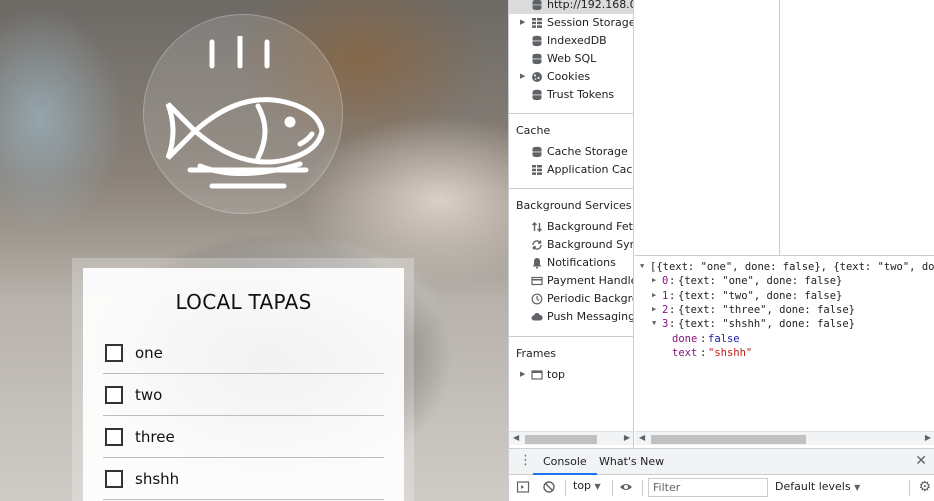  I want to click on todo-item: three, so click(243, 437).